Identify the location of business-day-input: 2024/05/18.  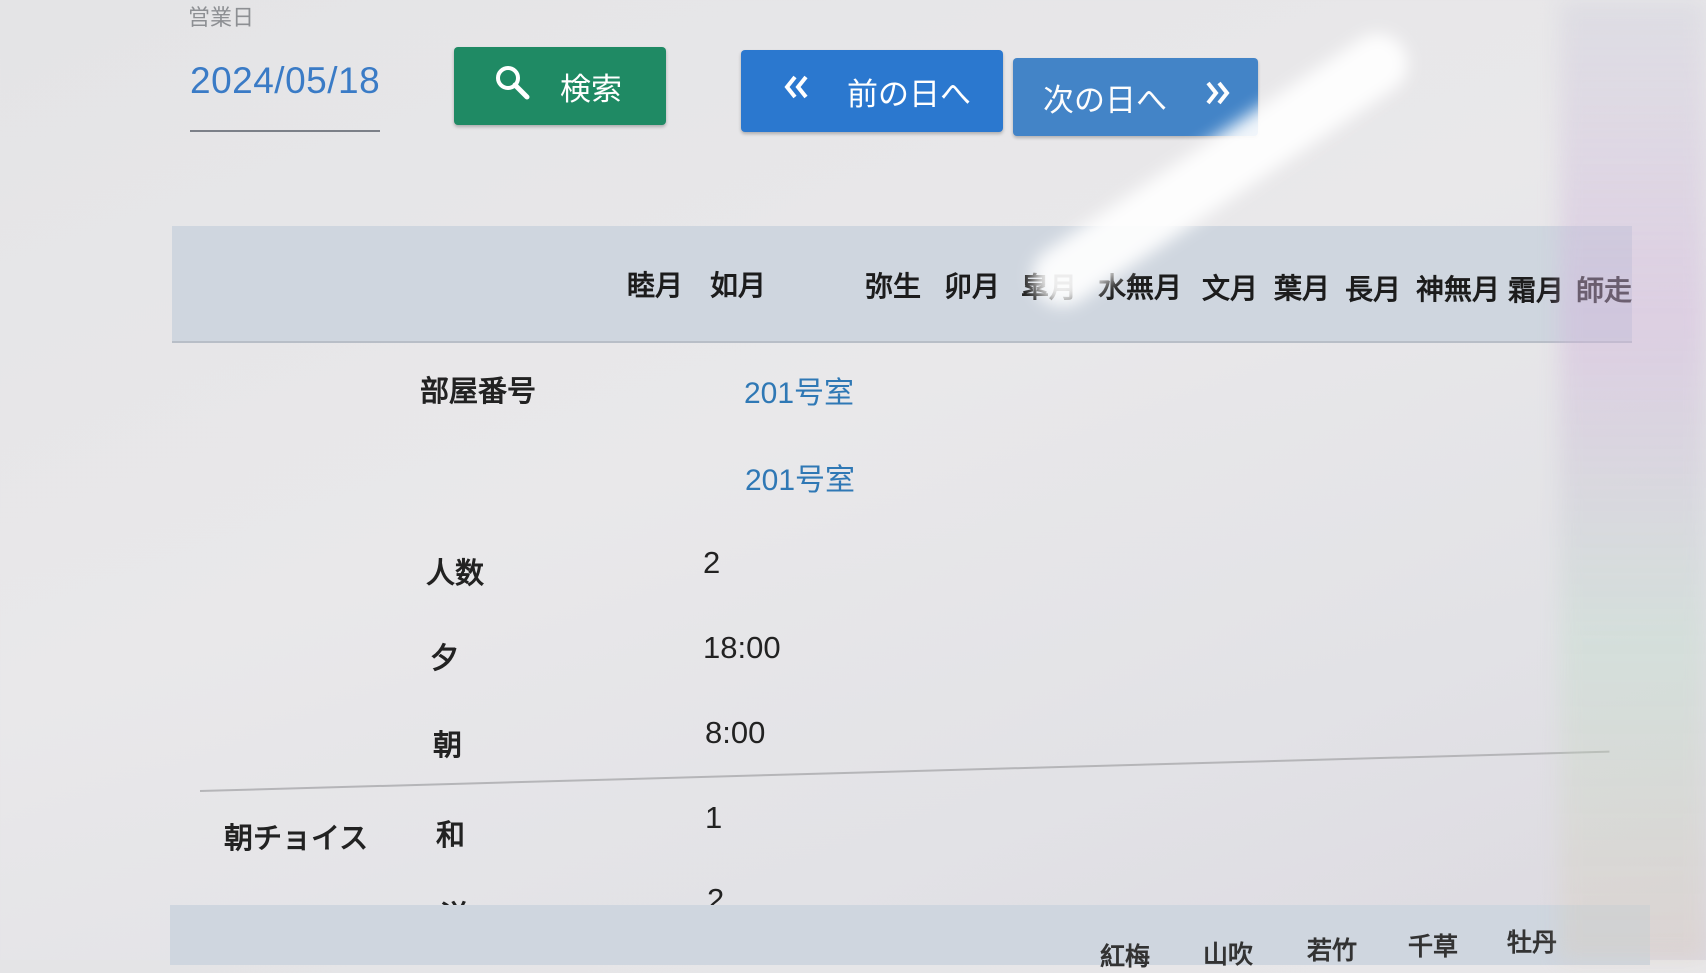
(285, 93).